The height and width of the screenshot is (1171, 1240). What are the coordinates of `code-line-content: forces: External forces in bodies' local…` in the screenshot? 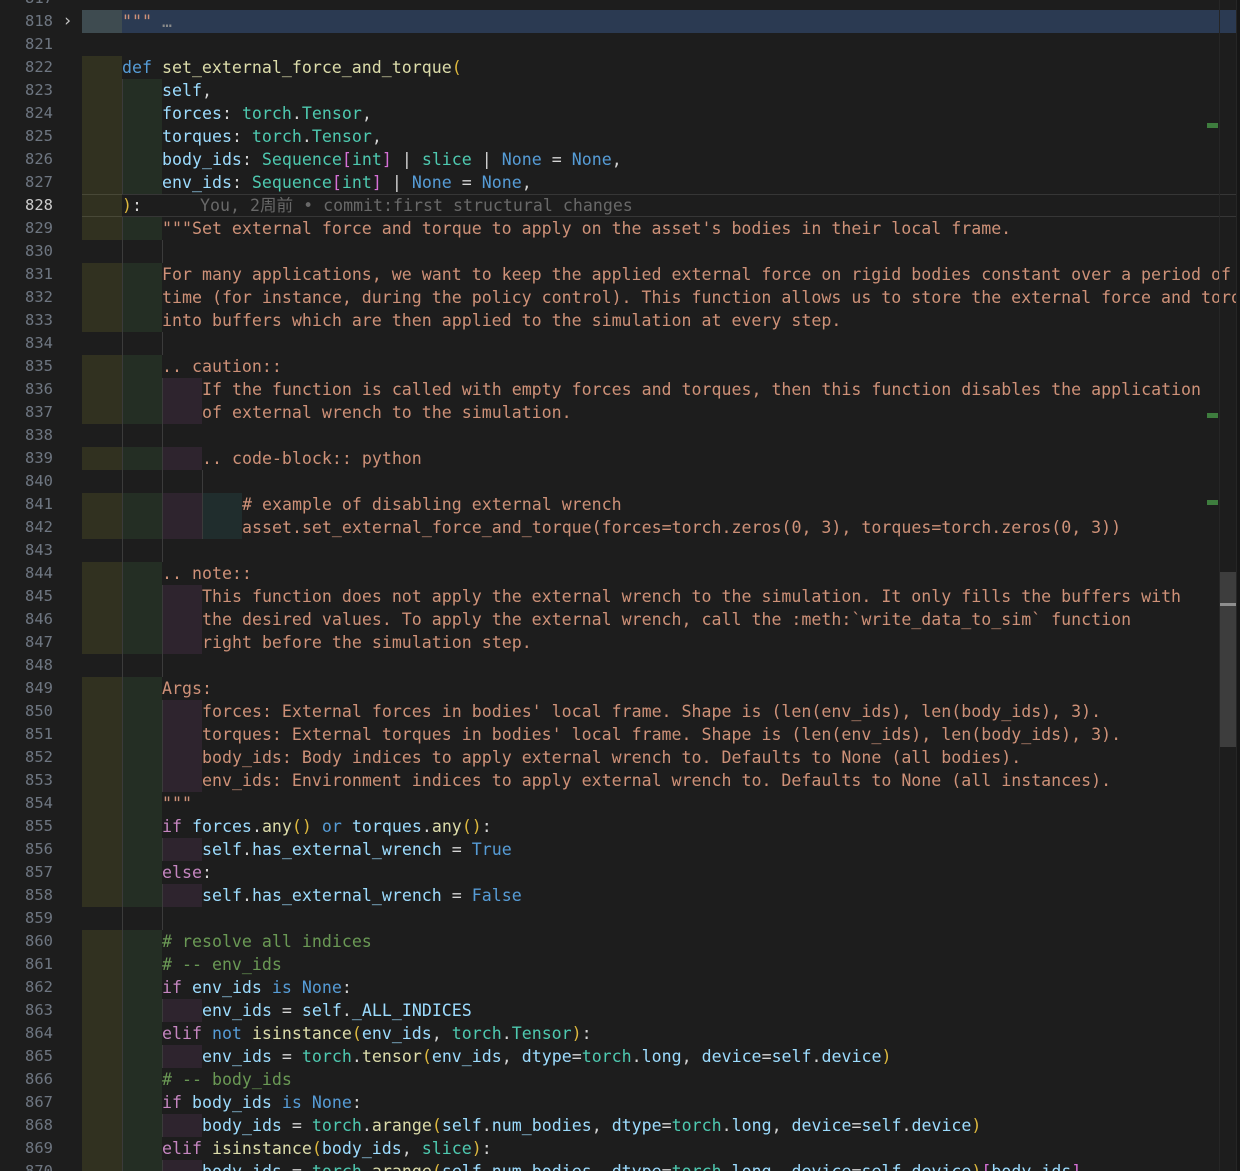 It's located at (661, 711).